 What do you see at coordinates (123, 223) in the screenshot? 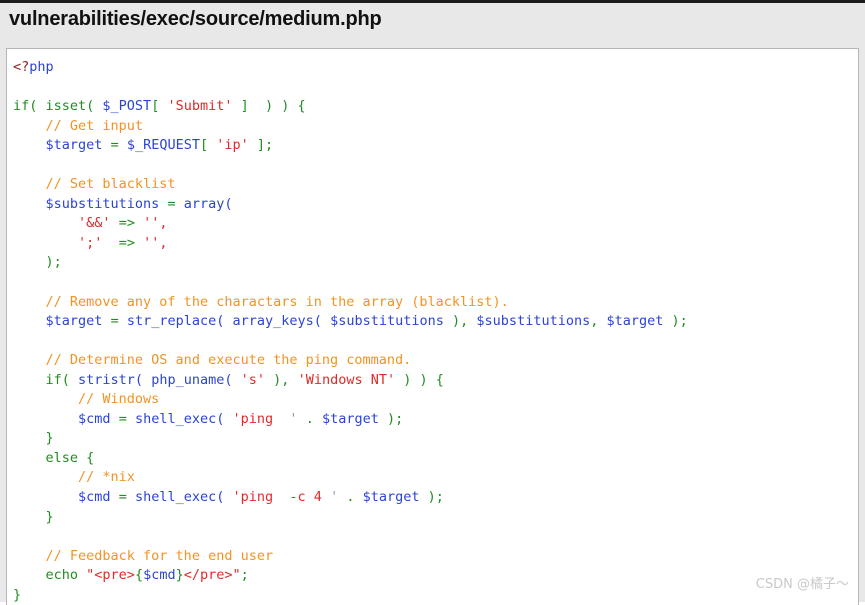
I see `code-line: '&&' => '',` at bounding box center [123, 223].